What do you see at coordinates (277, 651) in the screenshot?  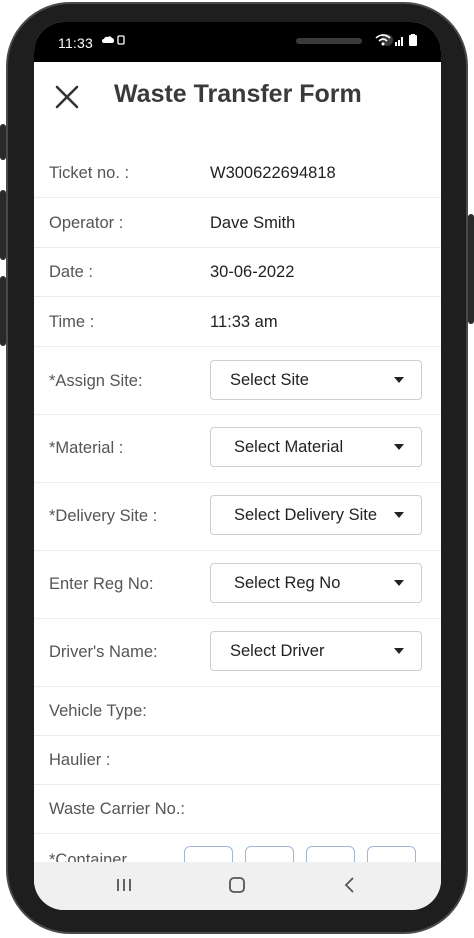 I see `driver-selected: Select Driver` at bounding box center [277, 651].